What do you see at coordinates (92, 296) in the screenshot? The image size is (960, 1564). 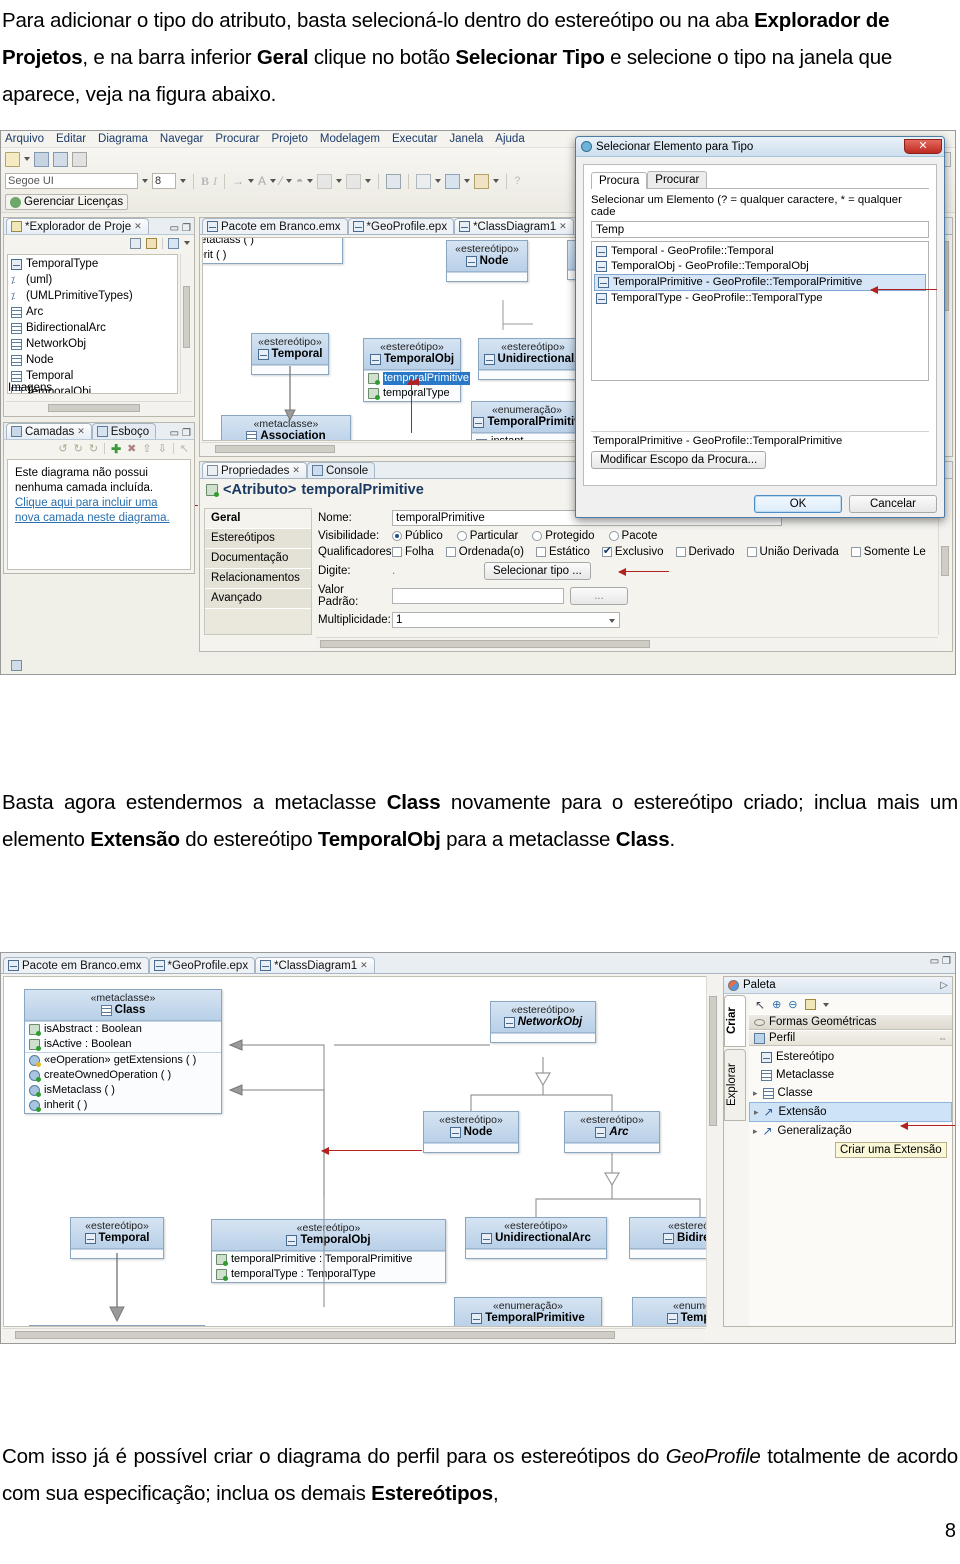 I see `tree-item-umlprimitivetypes: ⁒ (UMLPrimitiveTypes)` at bounding box center [92, 296].